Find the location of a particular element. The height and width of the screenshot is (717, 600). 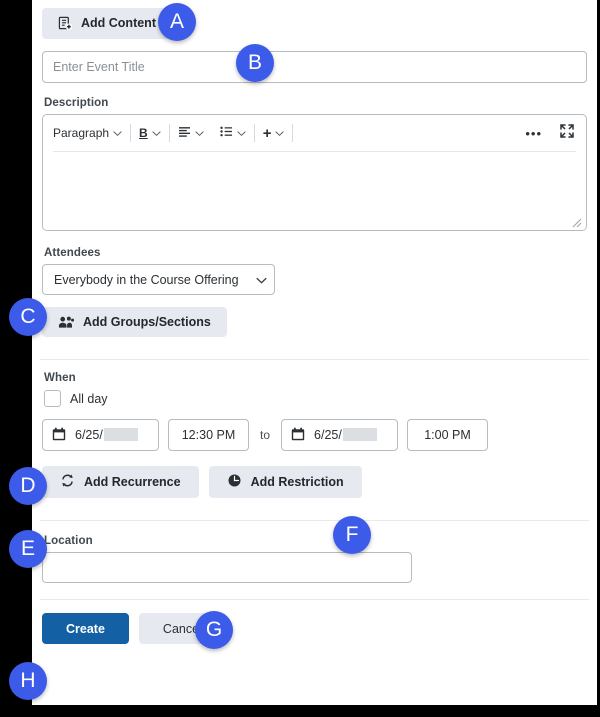

add-recurrence-button: Add Recurrence is located at coordinates (120, 482).